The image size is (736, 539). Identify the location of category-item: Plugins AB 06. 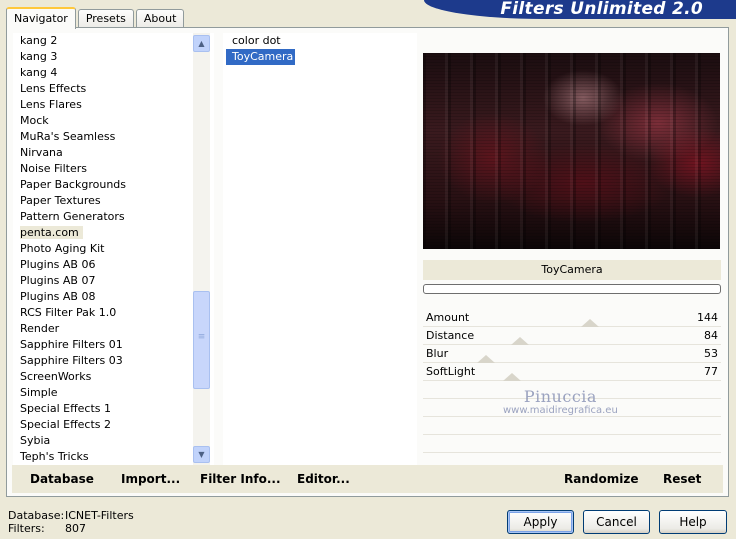
(113, 265).